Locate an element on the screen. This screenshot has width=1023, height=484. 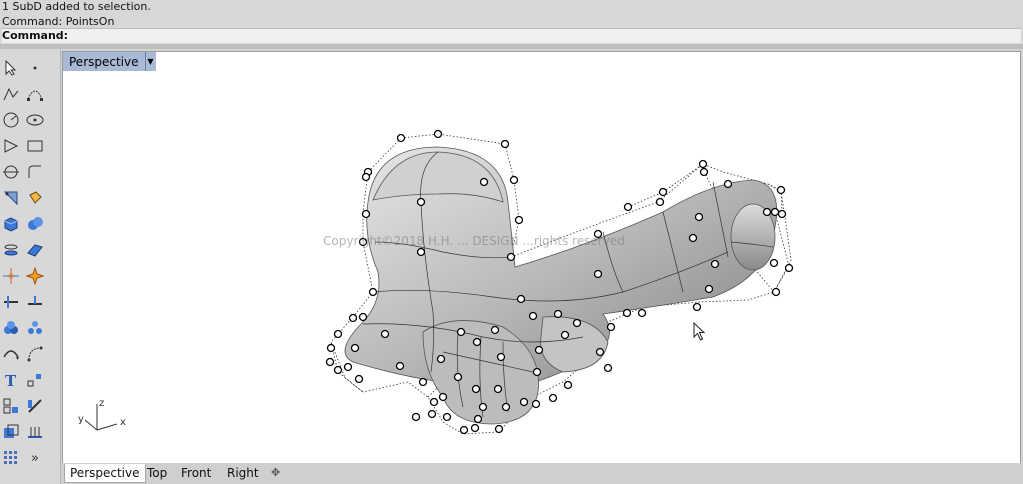
tab-top: Top is located at coordinates (157, 473).